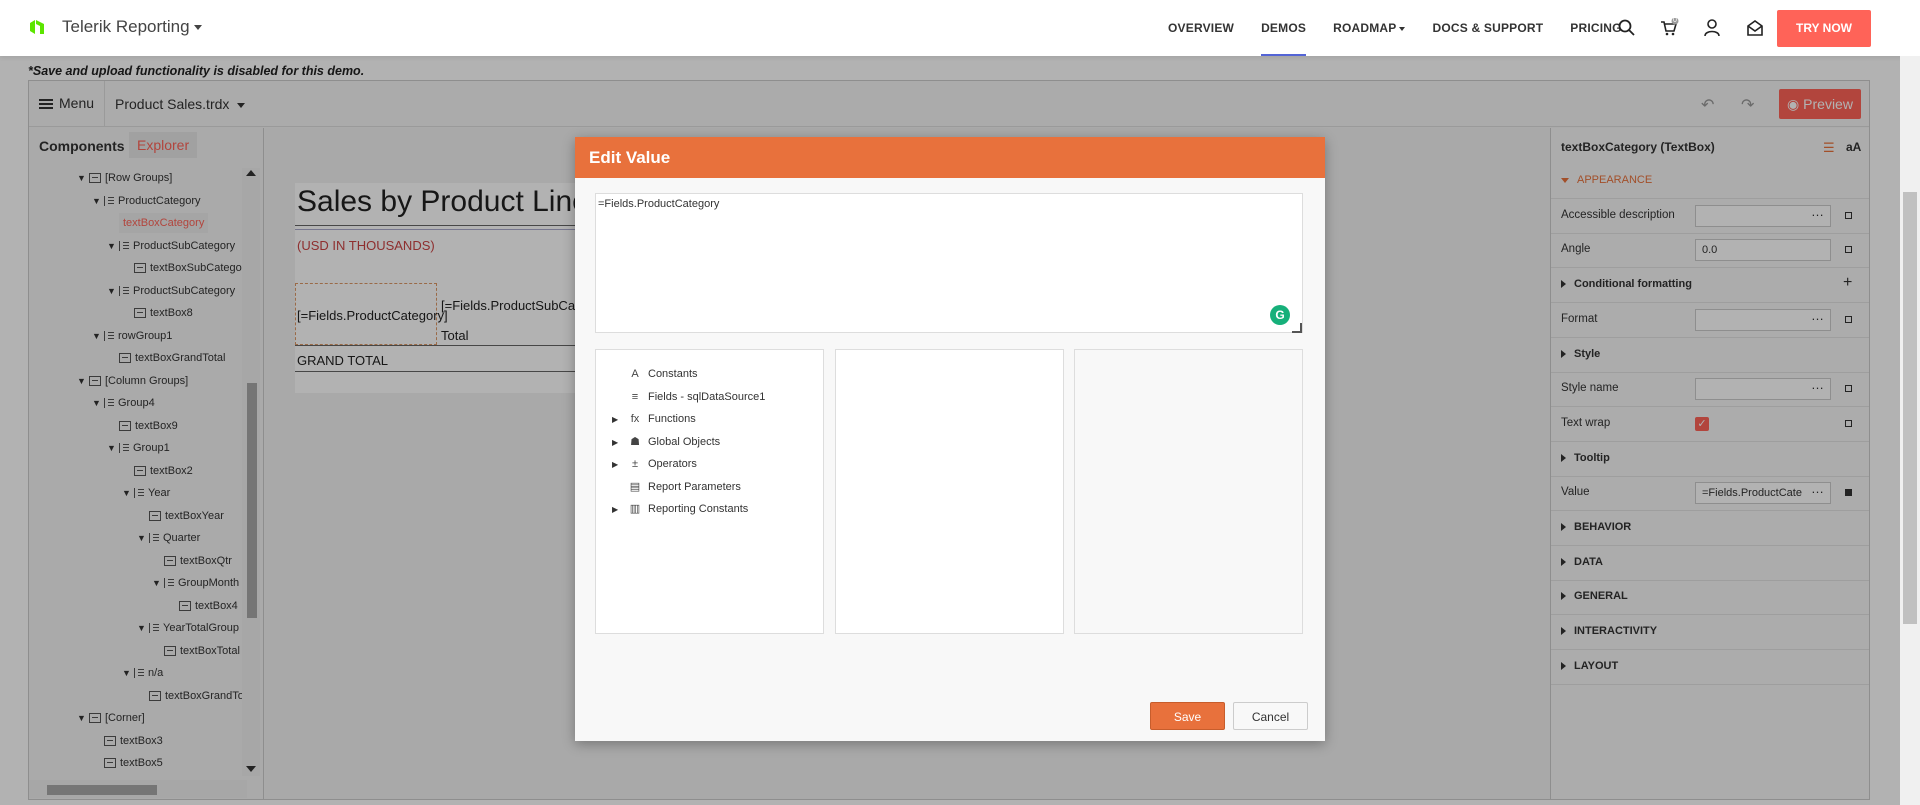 The height and width of the screenshot is (805, 1920). Describe the element at coordinates (630, 157) in the screenshot. I see `dialog-title: Edit Value` at that location.